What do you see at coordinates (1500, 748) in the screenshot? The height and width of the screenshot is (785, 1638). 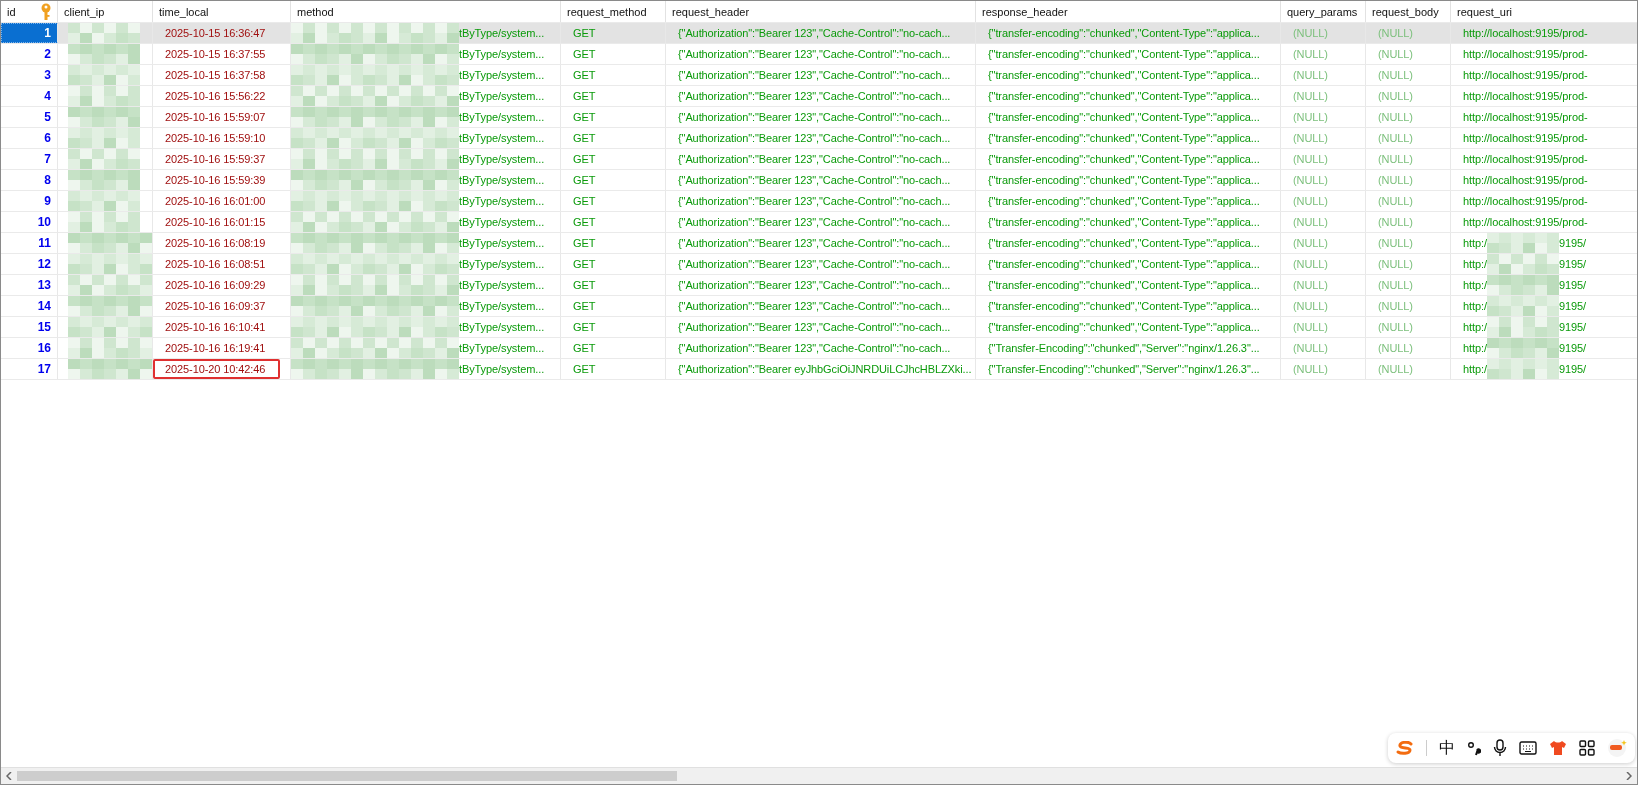 I see `microphone-icon` at bounding box center [1500, 748].